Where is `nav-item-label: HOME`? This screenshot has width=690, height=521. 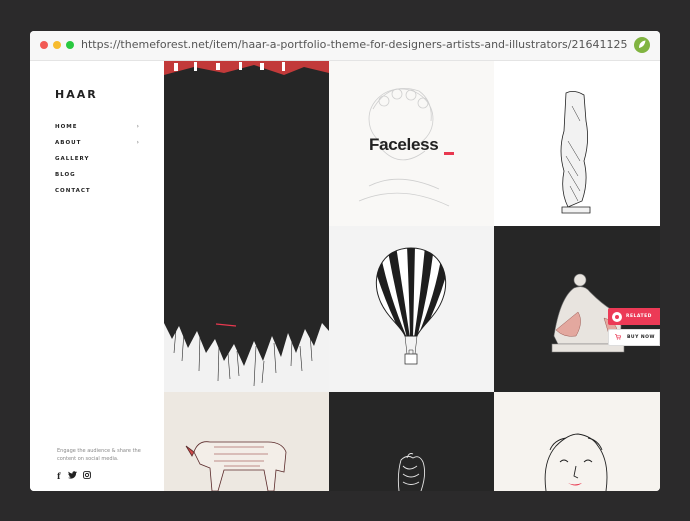 nav-item-label: HOME is located at coordinates (66, 127).